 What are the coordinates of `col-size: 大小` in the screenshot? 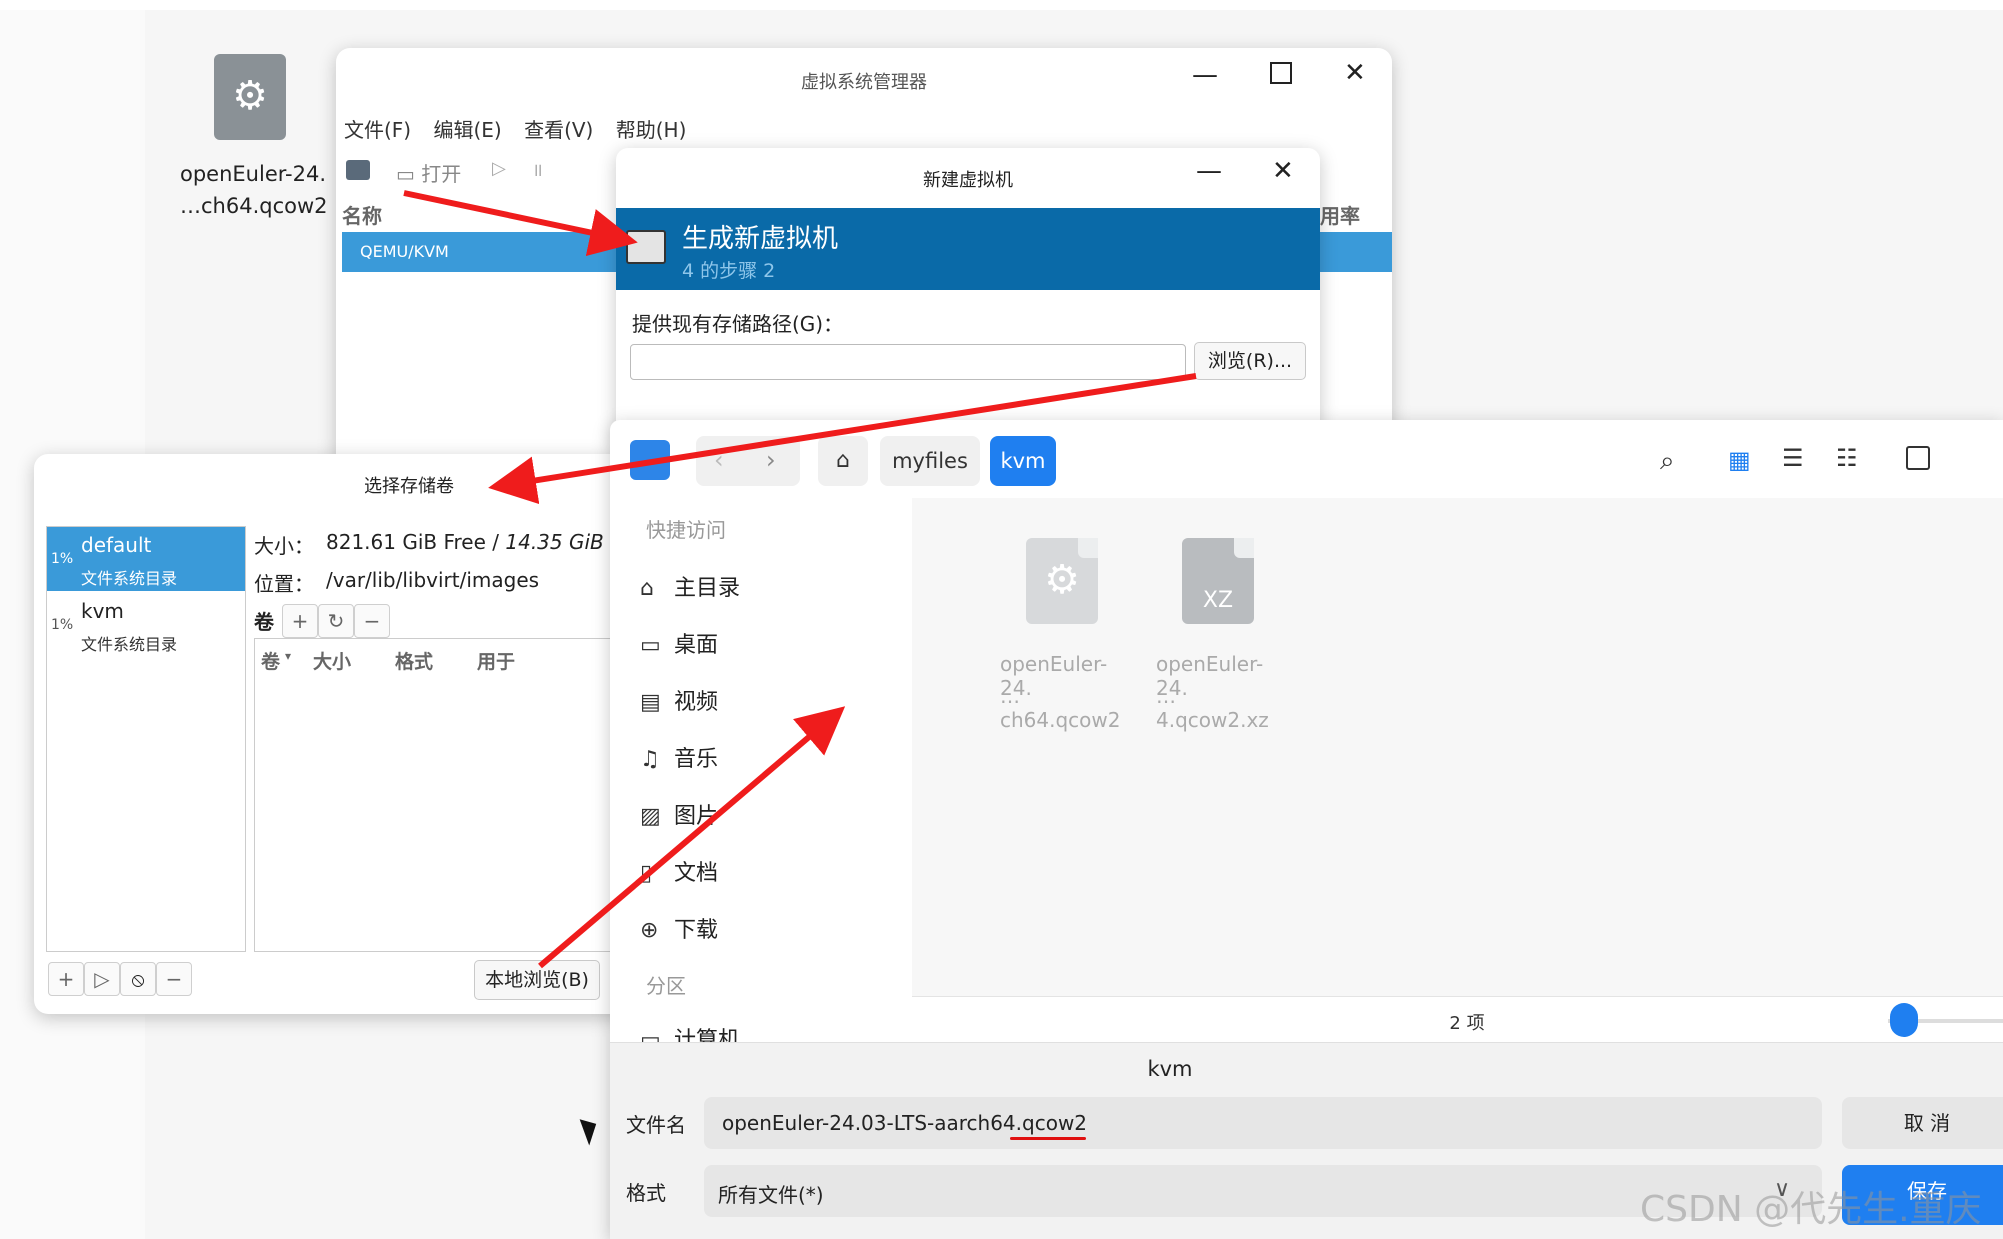 It's located at (332, 660).